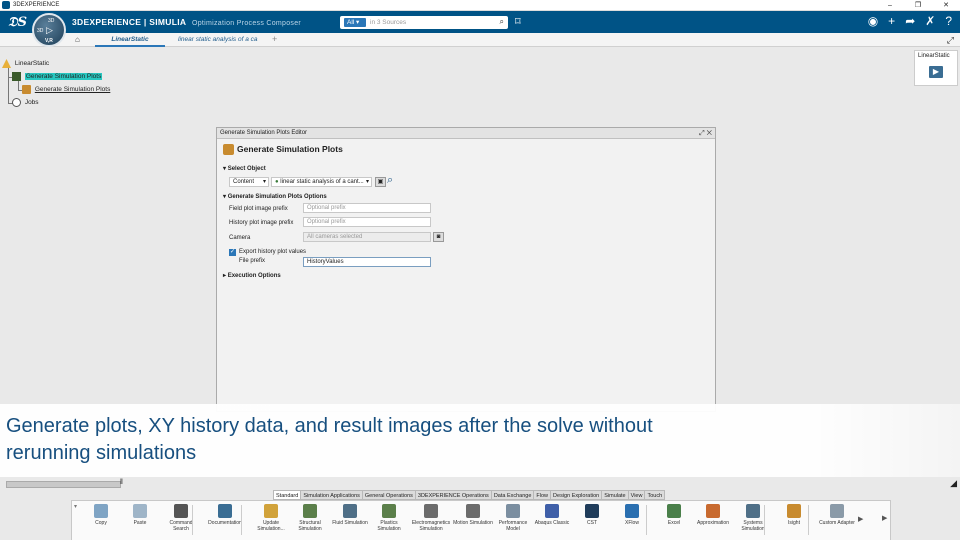  Describe the element at coordinates (25, 64) in the screenshot. I see `tree-root: LinearStatic` at that location.